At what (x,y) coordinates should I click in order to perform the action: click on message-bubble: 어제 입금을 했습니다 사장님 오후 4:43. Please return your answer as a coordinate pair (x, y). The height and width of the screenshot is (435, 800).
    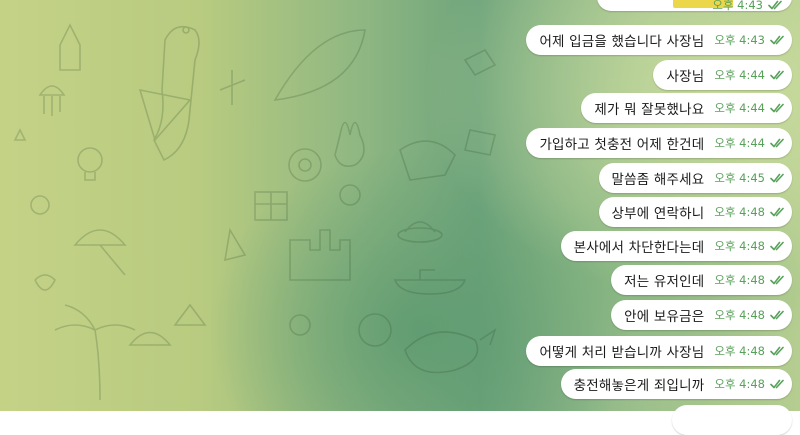
    Looking at the image, I should click on (659, 40).